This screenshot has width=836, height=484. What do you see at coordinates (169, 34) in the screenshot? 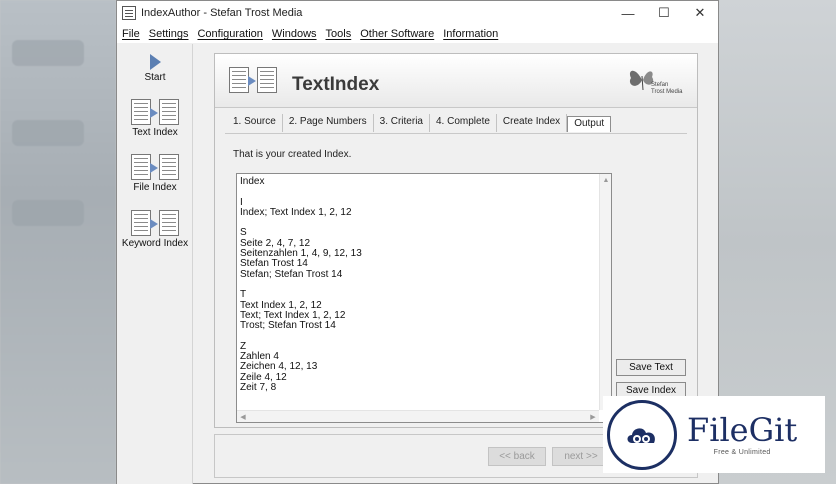
I see `menu-settings: Settings` at bounding box center [169, 34].